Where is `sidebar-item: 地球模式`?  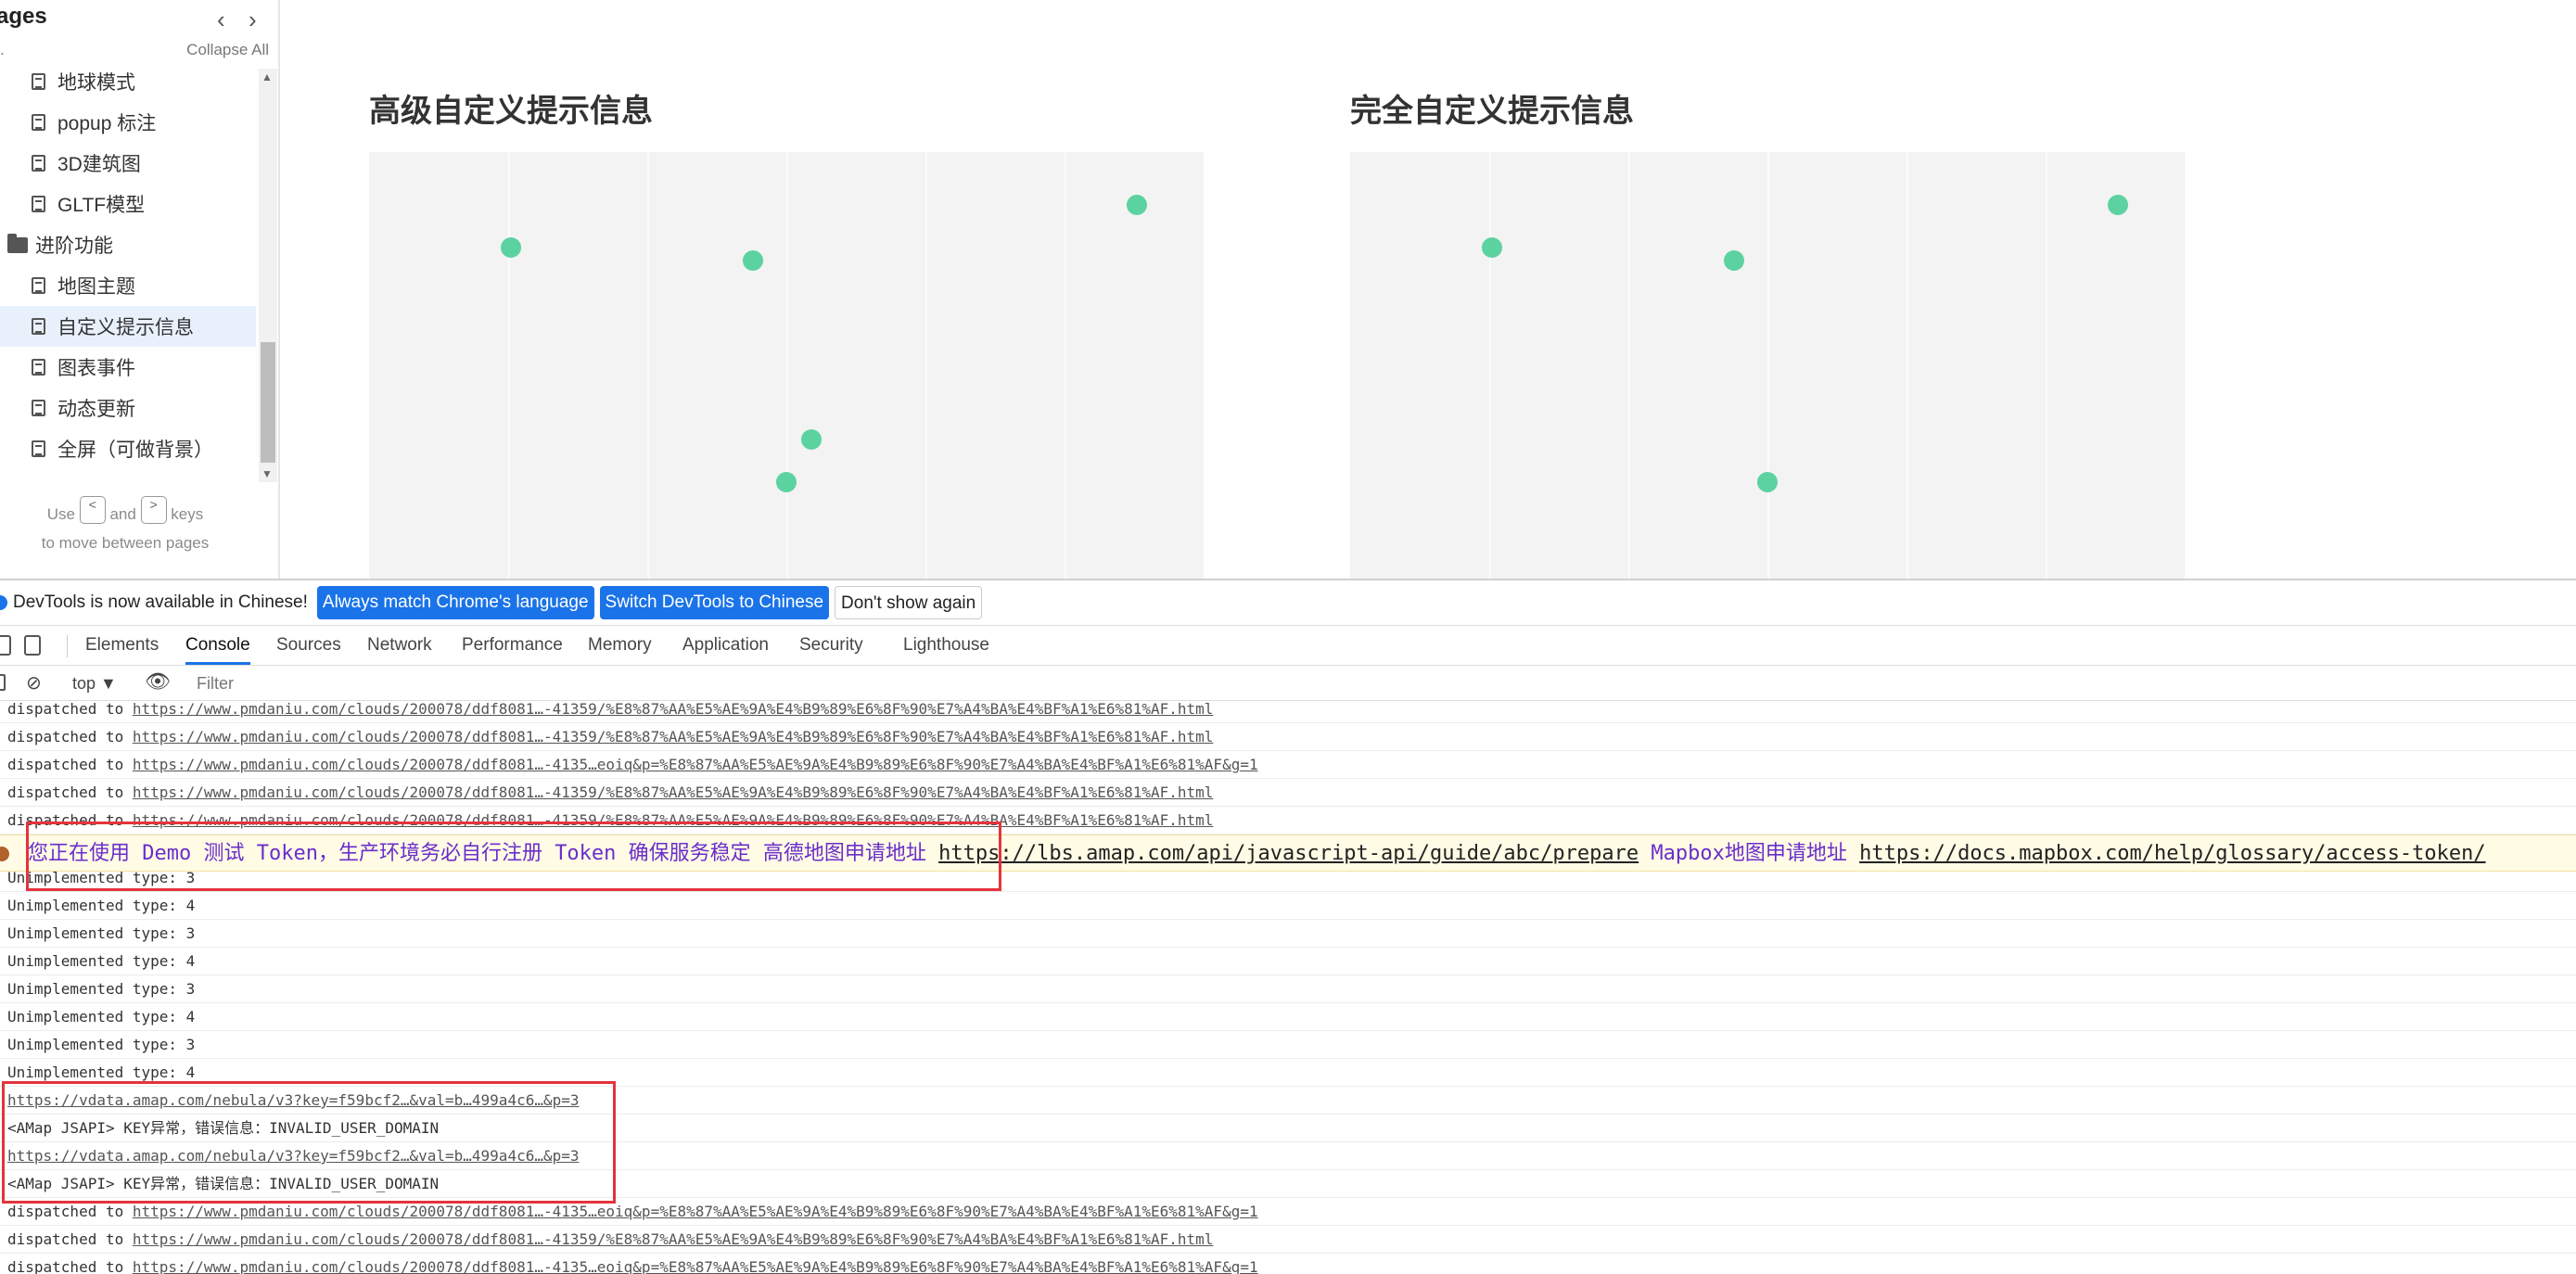 sidebar-item: 地球模式 is located at coordinates (128, 82).